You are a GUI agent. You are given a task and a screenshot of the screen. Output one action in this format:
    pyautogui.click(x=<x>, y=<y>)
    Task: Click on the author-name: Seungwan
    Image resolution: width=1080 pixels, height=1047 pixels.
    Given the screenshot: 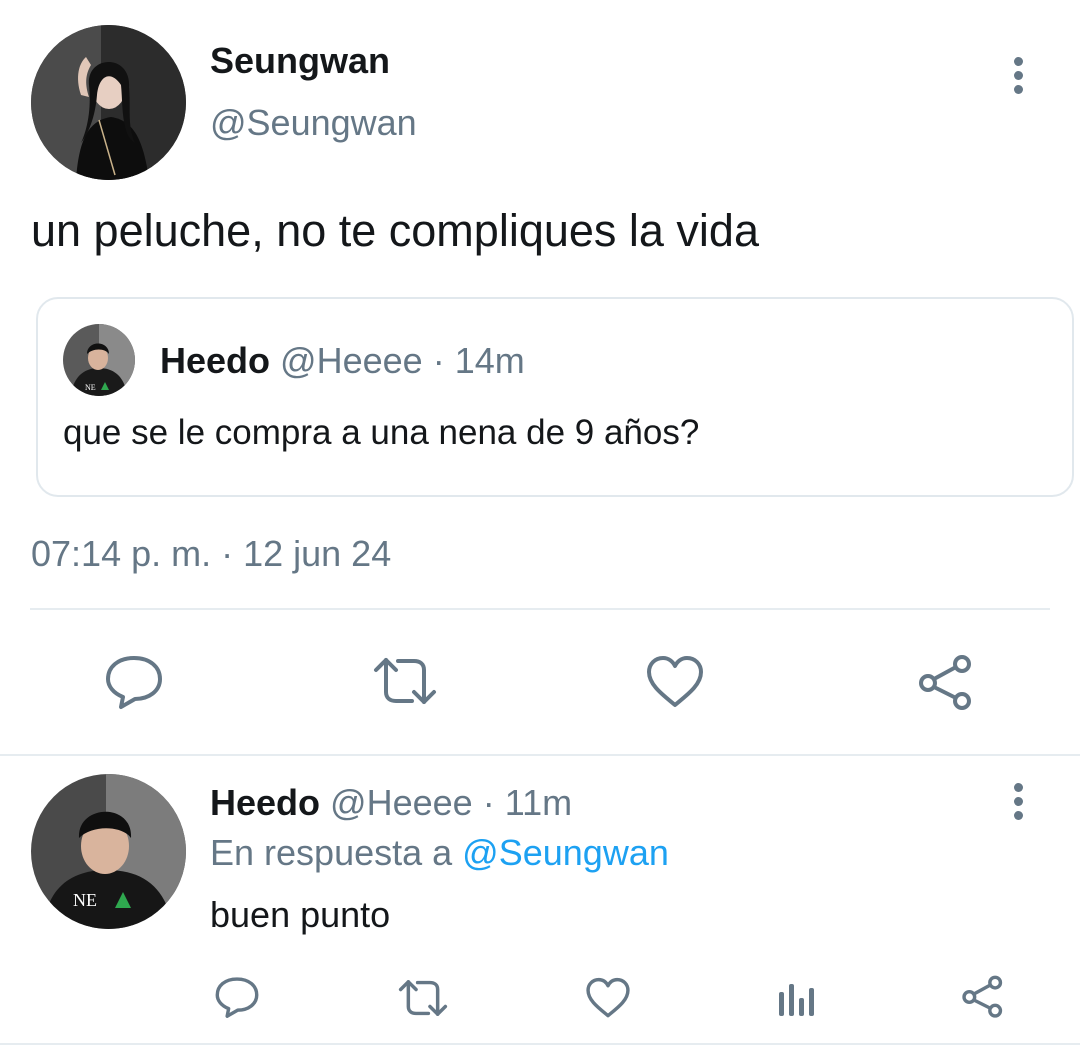 What is the action you would take?
    pyautogui.click(x=300, y=61)
    